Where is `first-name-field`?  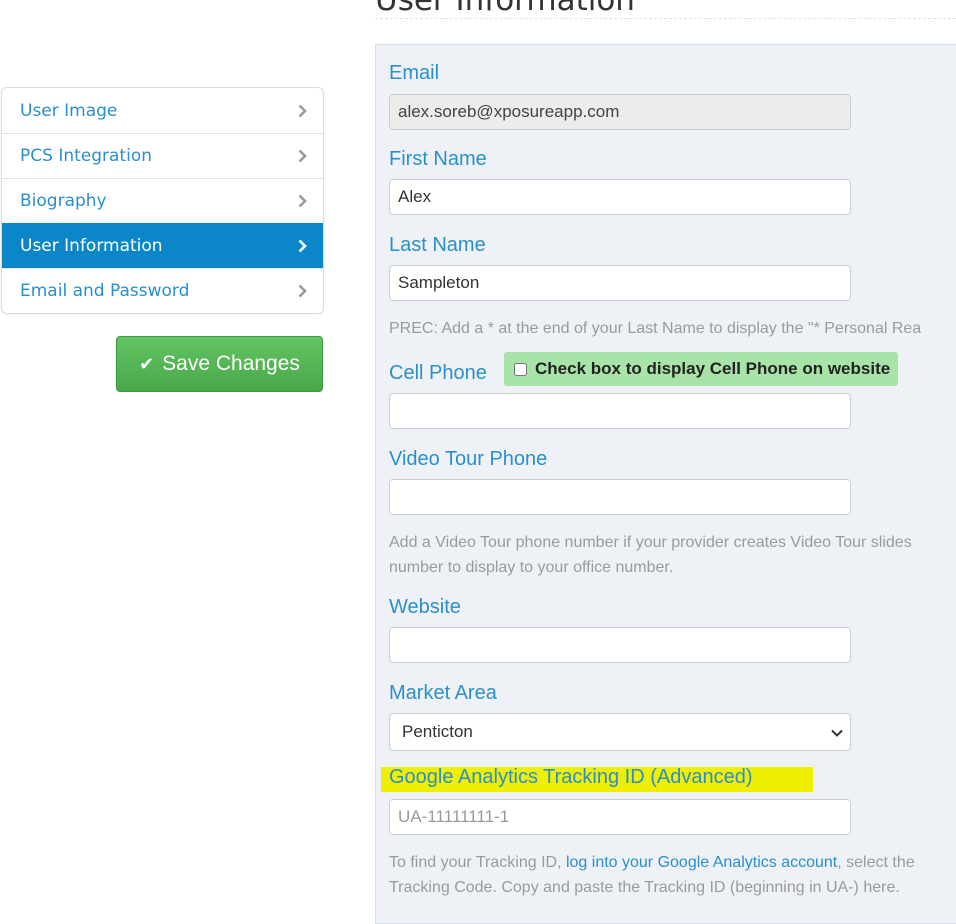
first-name-field is located at coordinates (620, 197).